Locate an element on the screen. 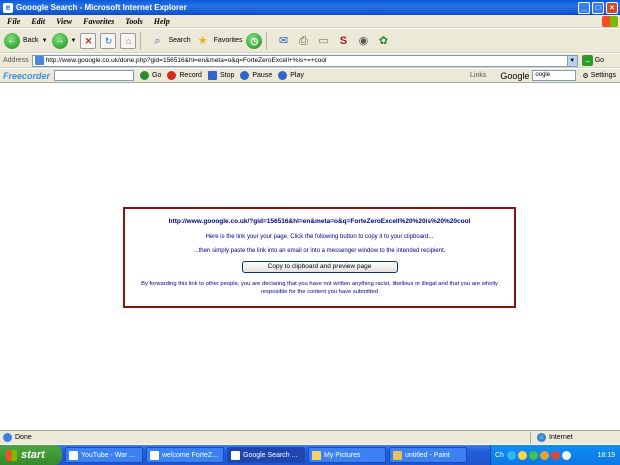 The image size is (620, 465). record-button: Record is located at coordinates (184, 75).